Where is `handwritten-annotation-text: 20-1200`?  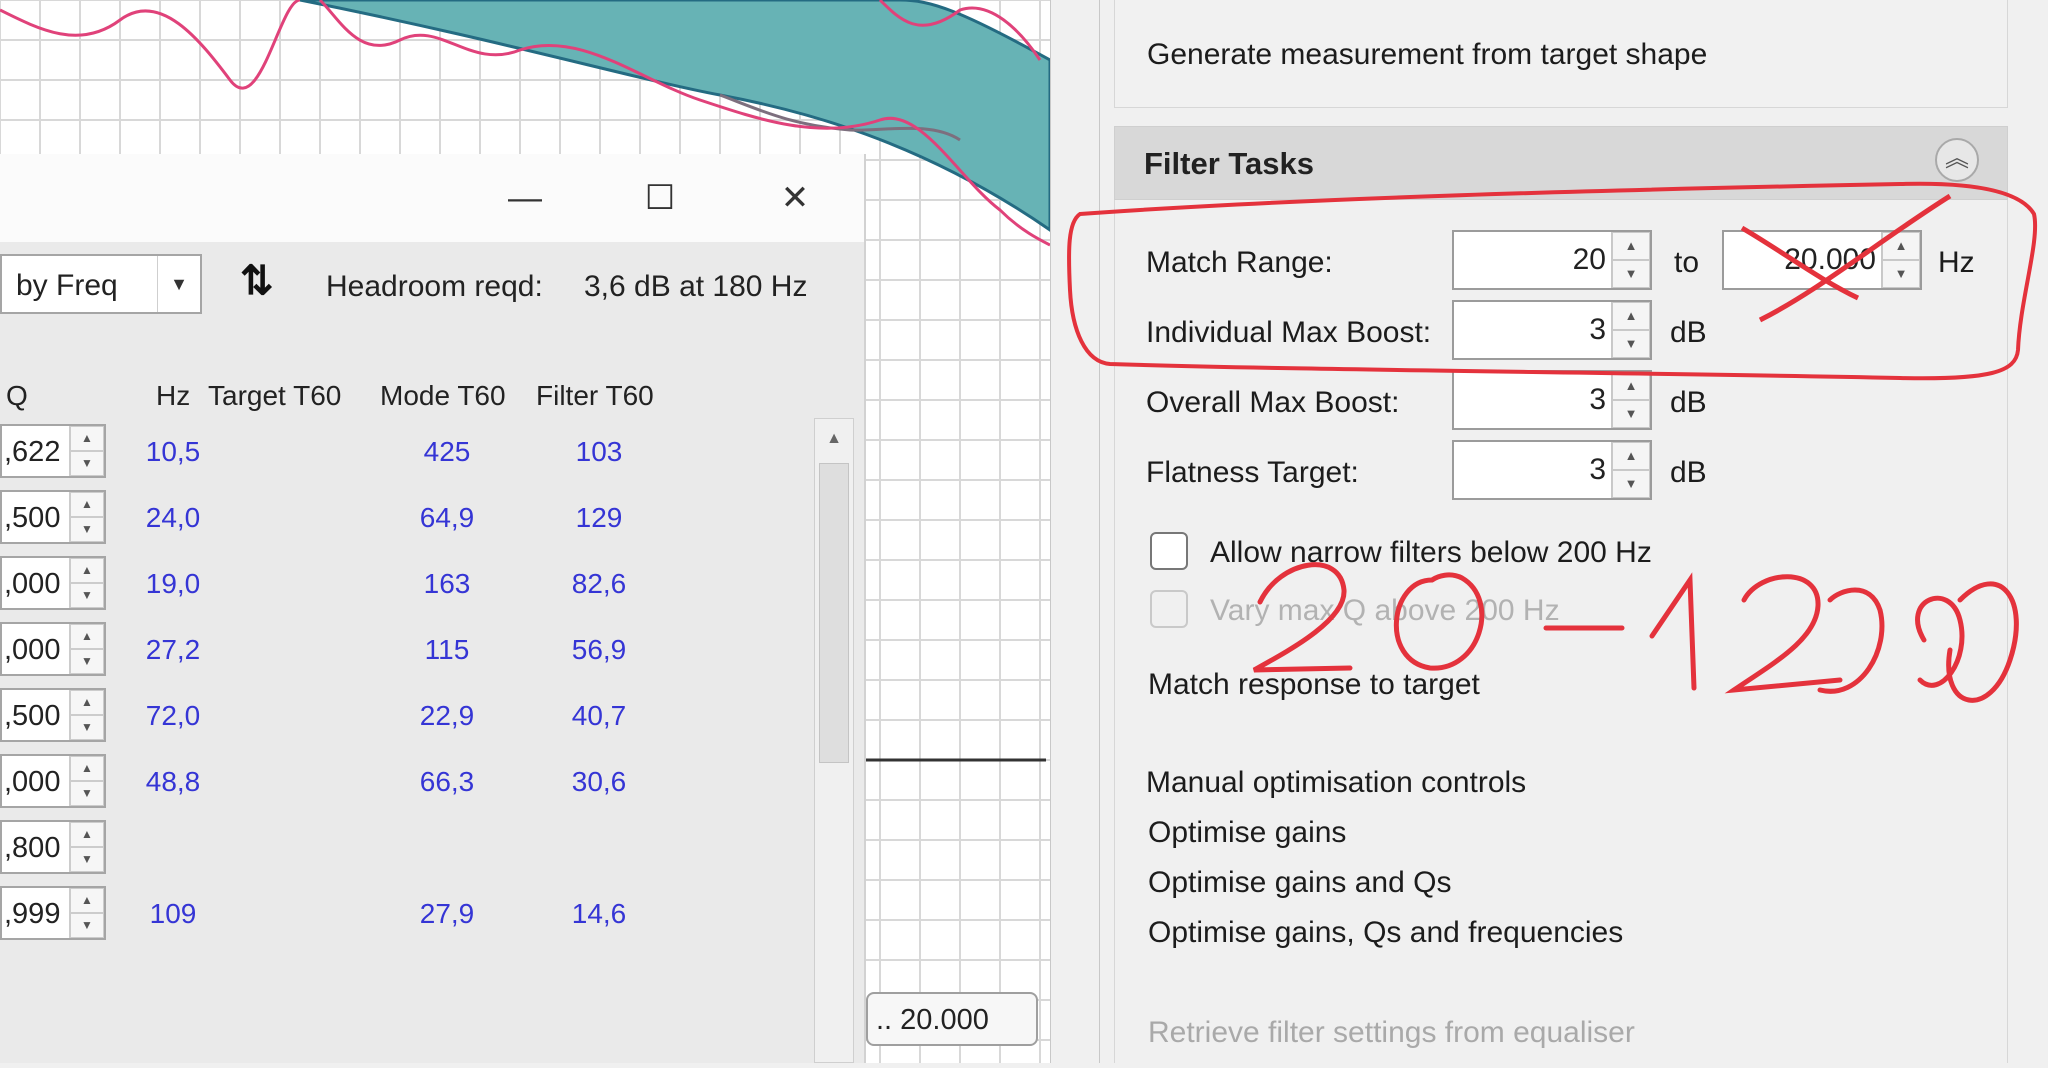 handwritten-annotation-text: 20-1200 is located at coordinates (1604, 710).